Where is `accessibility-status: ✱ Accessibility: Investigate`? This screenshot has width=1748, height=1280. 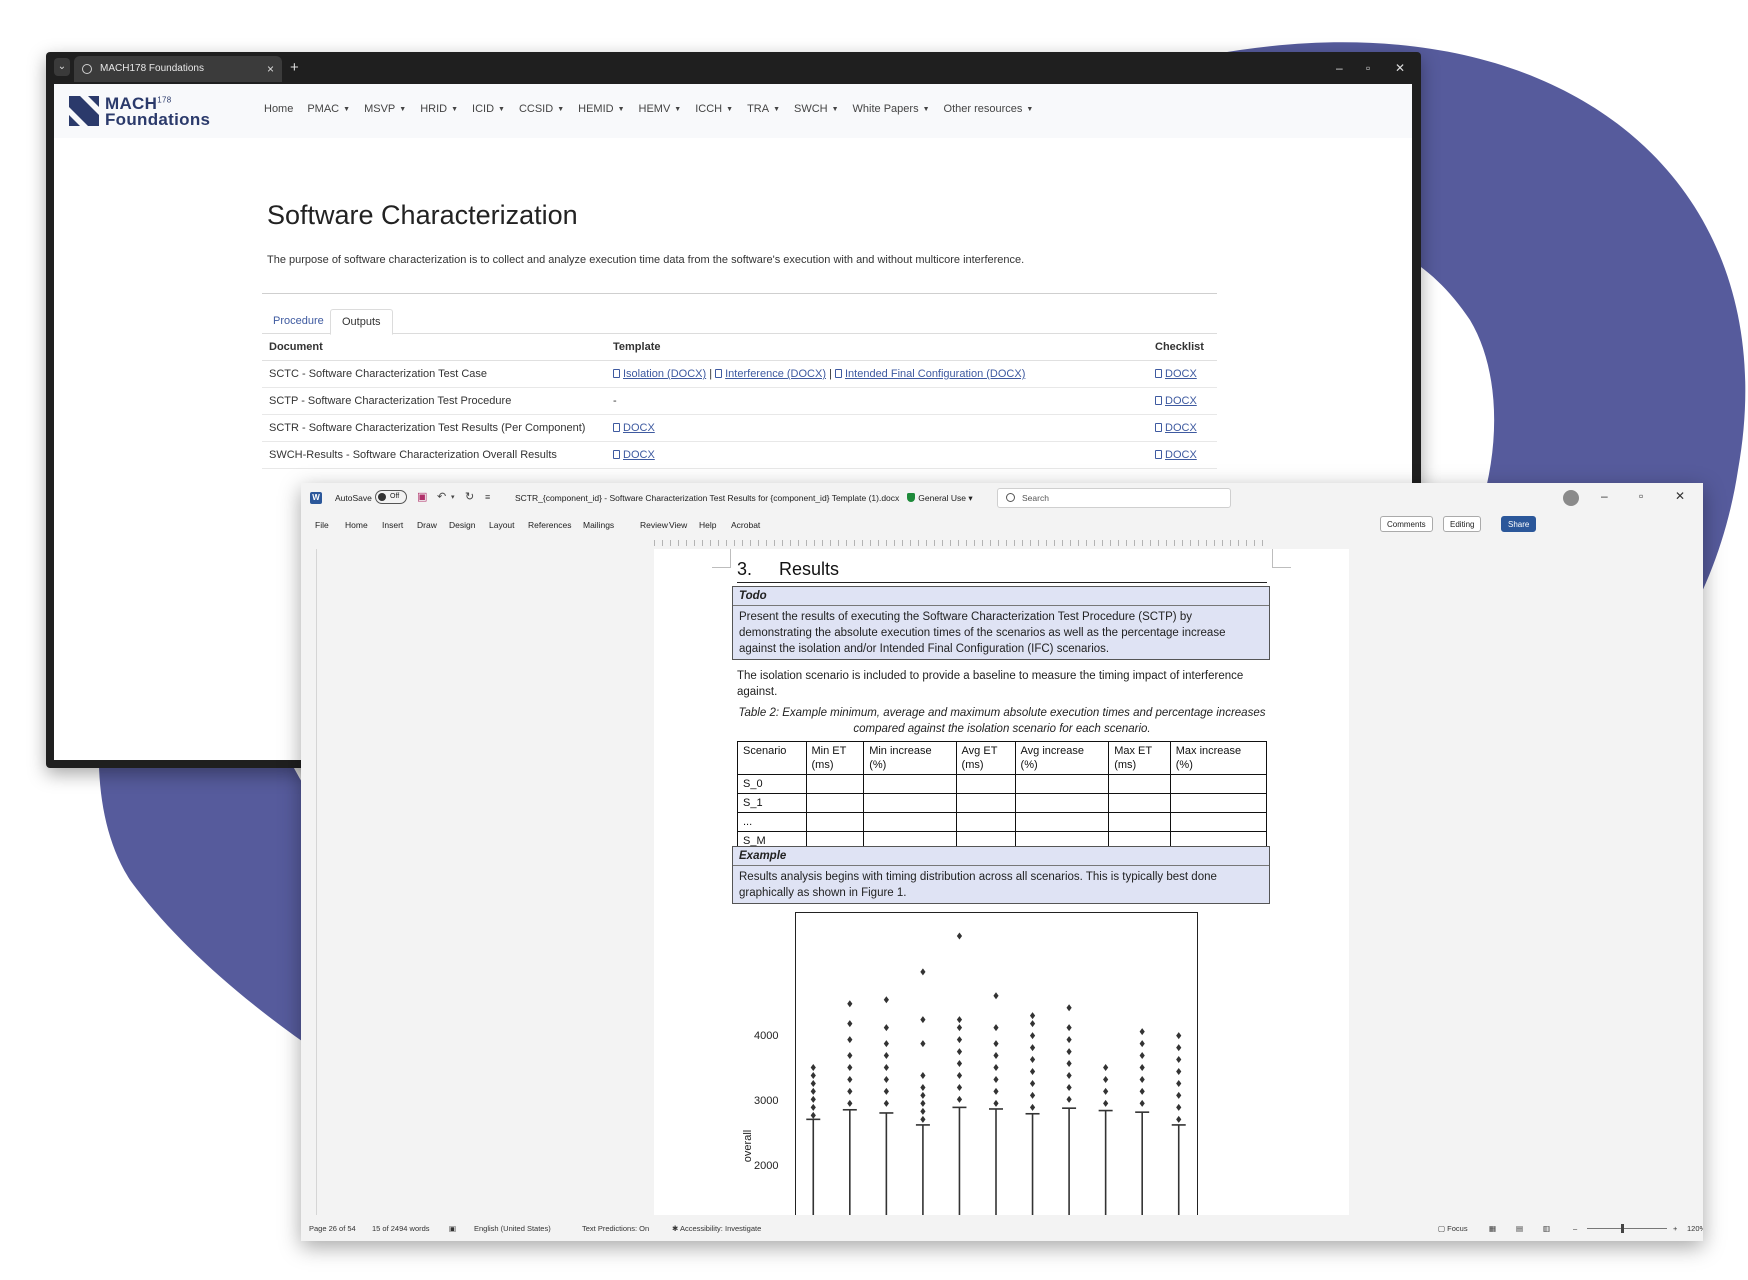
accessibility-status: ✱ Accessibility: Investigate is located at coordinates (716, 1228).